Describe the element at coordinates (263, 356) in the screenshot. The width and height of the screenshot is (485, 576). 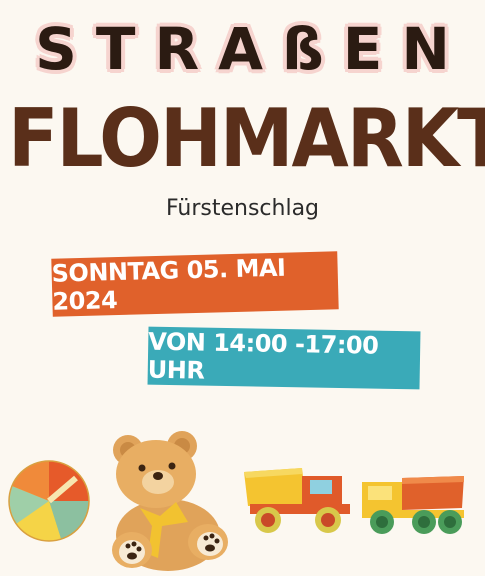
I see `time-text: VON 14:00 -17:00 UHR` at that location.